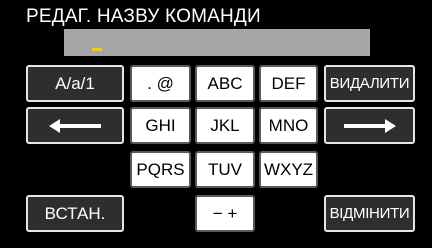 This screenshot has height=248, width=432. Describe the element at coordinates (369, 213) in the screenshot. I see `cancel-button: ВІДМІНИТИ` at that location.